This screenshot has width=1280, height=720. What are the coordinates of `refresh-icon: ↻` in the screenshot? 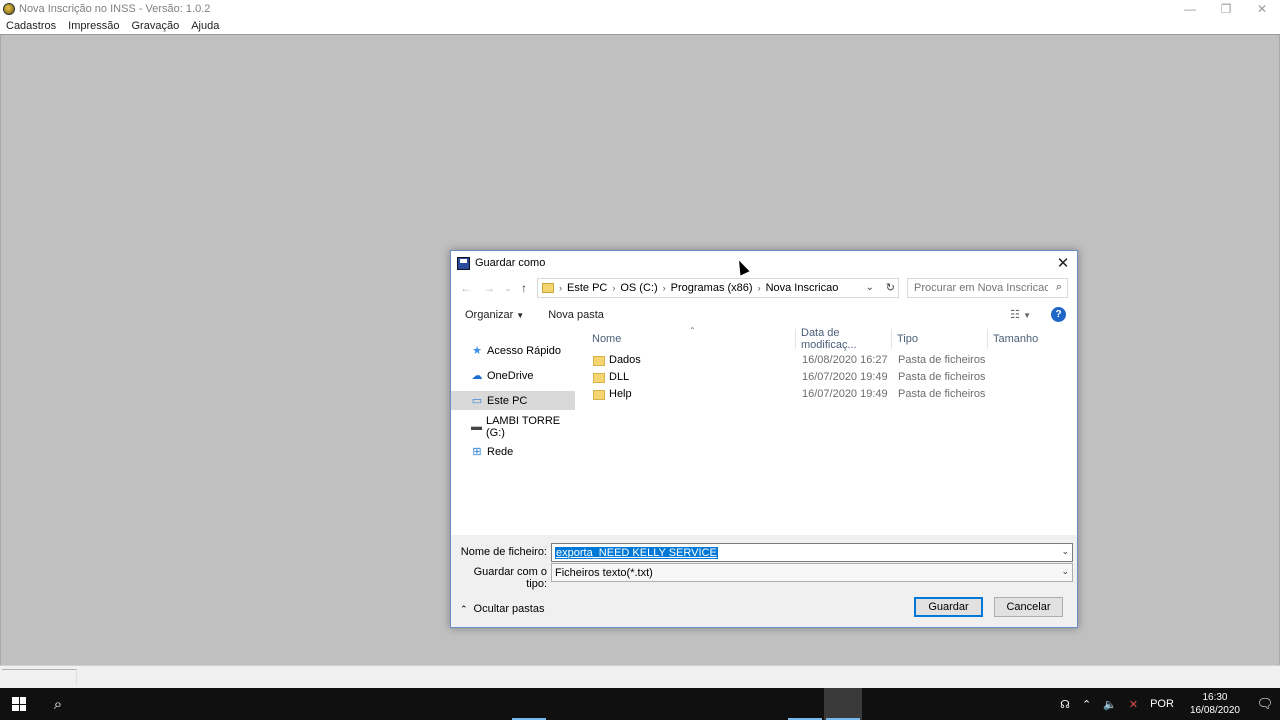 It's located at (890, 287).